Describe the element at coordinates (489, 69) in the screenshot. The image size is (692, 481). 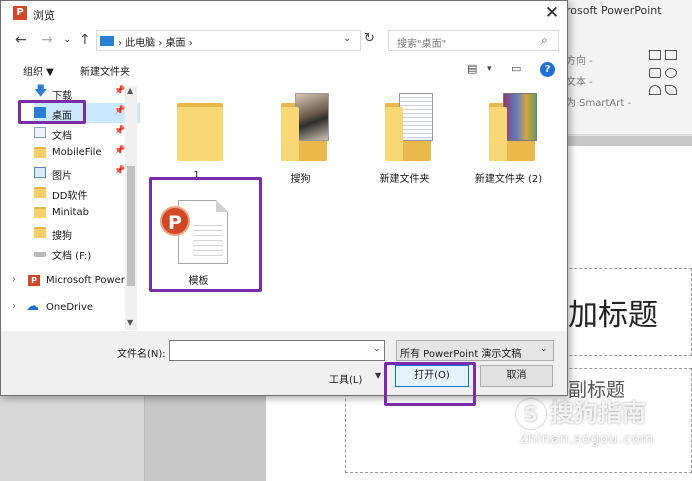
I see `view-options-dropdown-icon: ▾` at that location.